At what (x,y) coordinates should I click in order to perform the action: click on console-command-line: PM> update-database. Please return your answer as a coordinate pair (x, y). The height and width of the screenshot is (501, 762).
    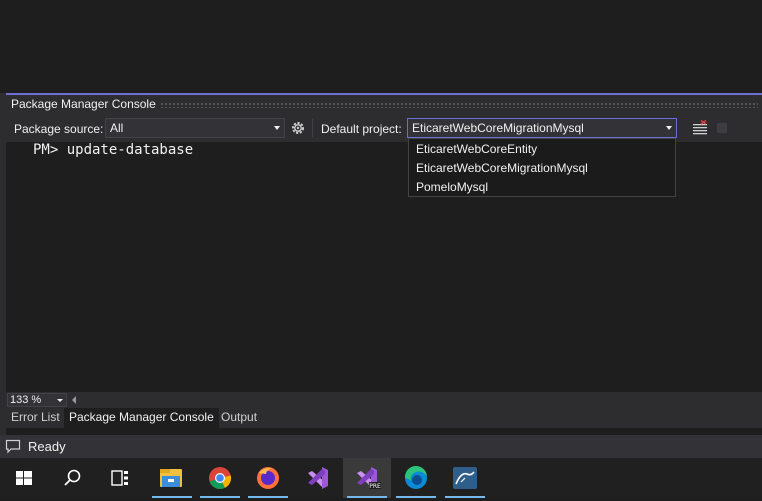
    Looking at the image, I should click on (113, 150).